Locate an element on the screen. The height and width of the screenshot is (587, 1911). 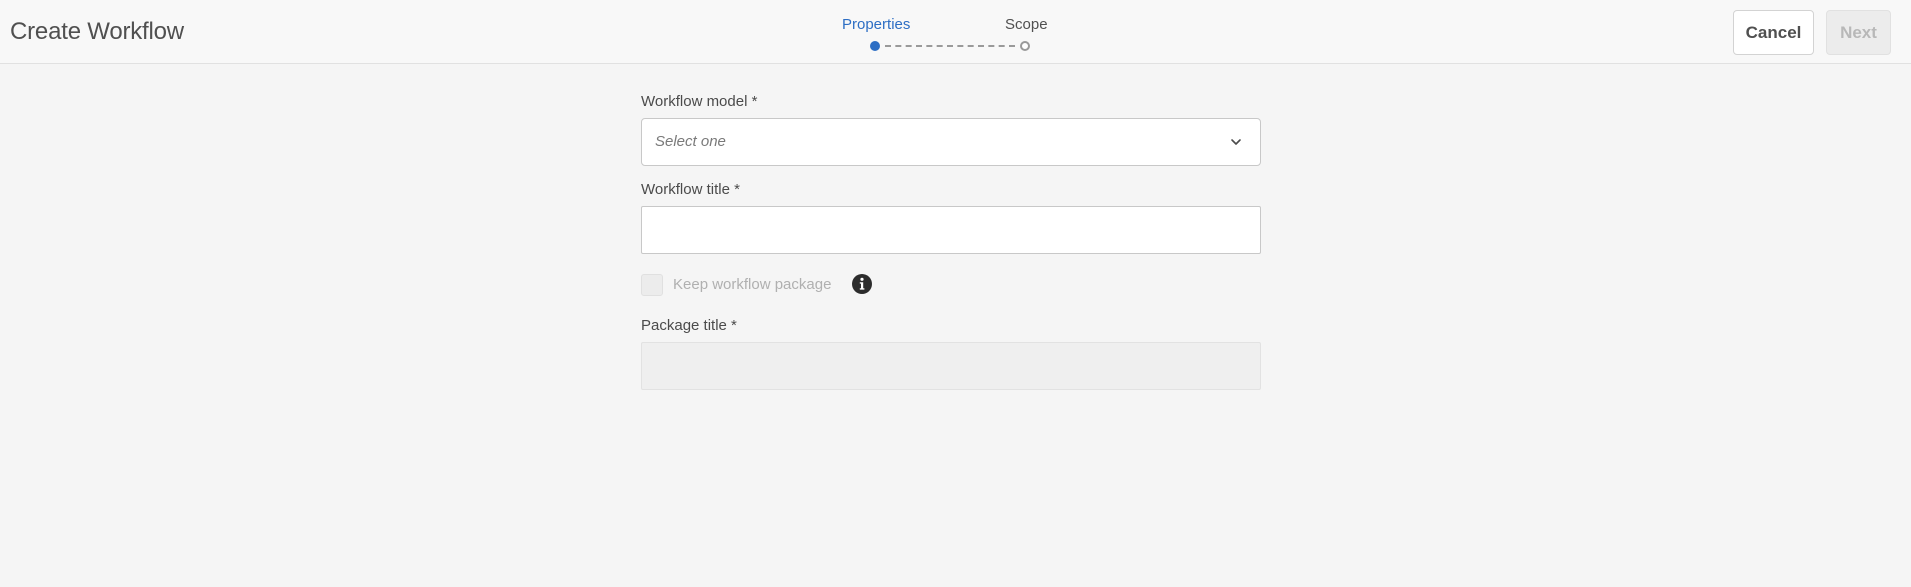
step-scope-label: Scope is located at coordinates (1026, 24).